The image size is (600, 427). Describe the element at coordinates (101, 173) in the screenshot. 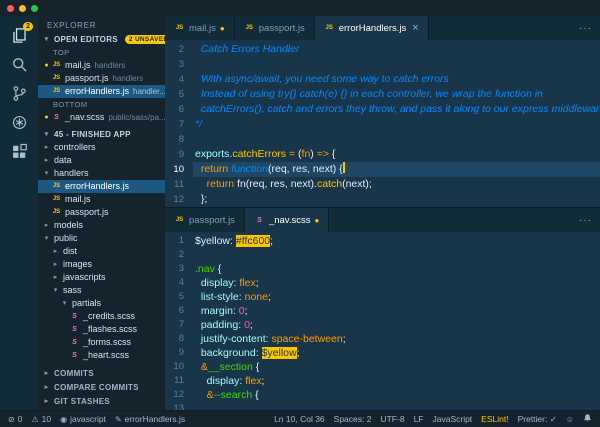

I see `tree-item: ▾ handlers` at that location.